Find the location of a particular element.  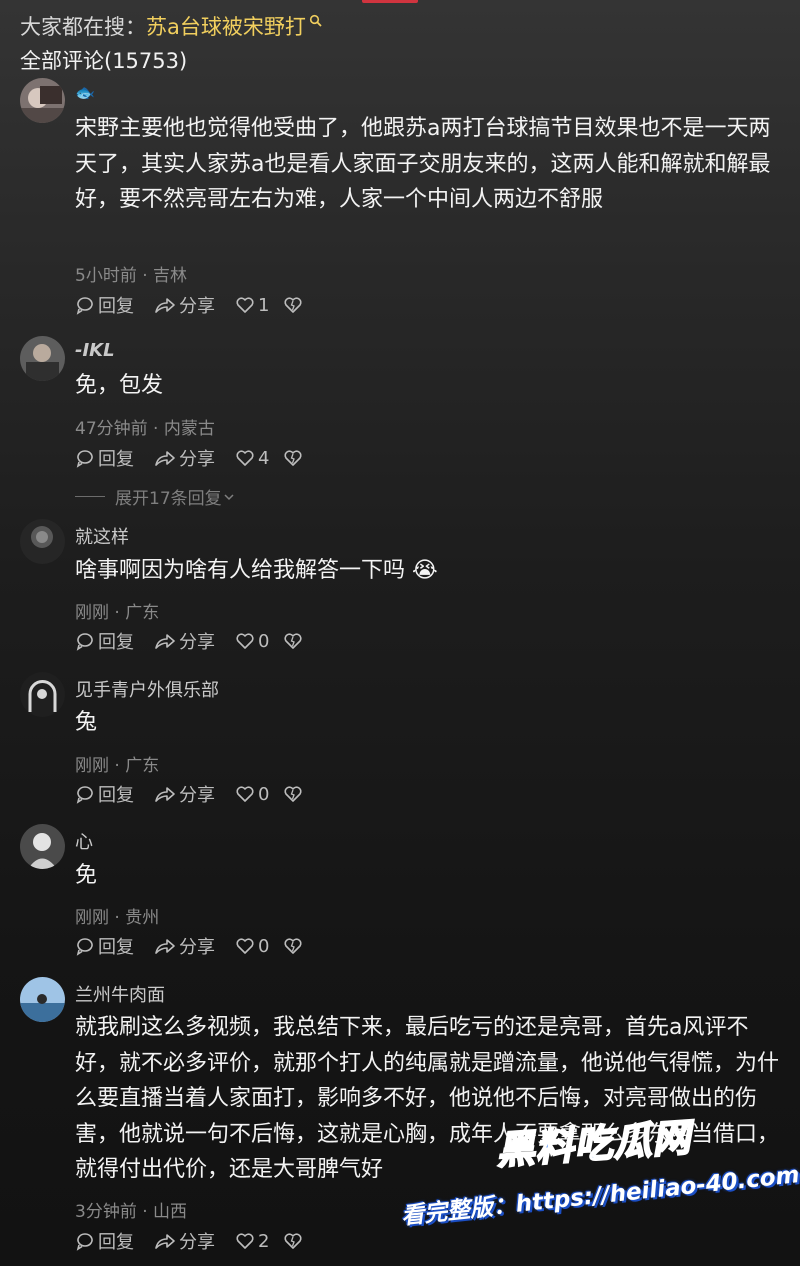

comment-actions: 回复 分享 4 is located at coordinates (200, 458).